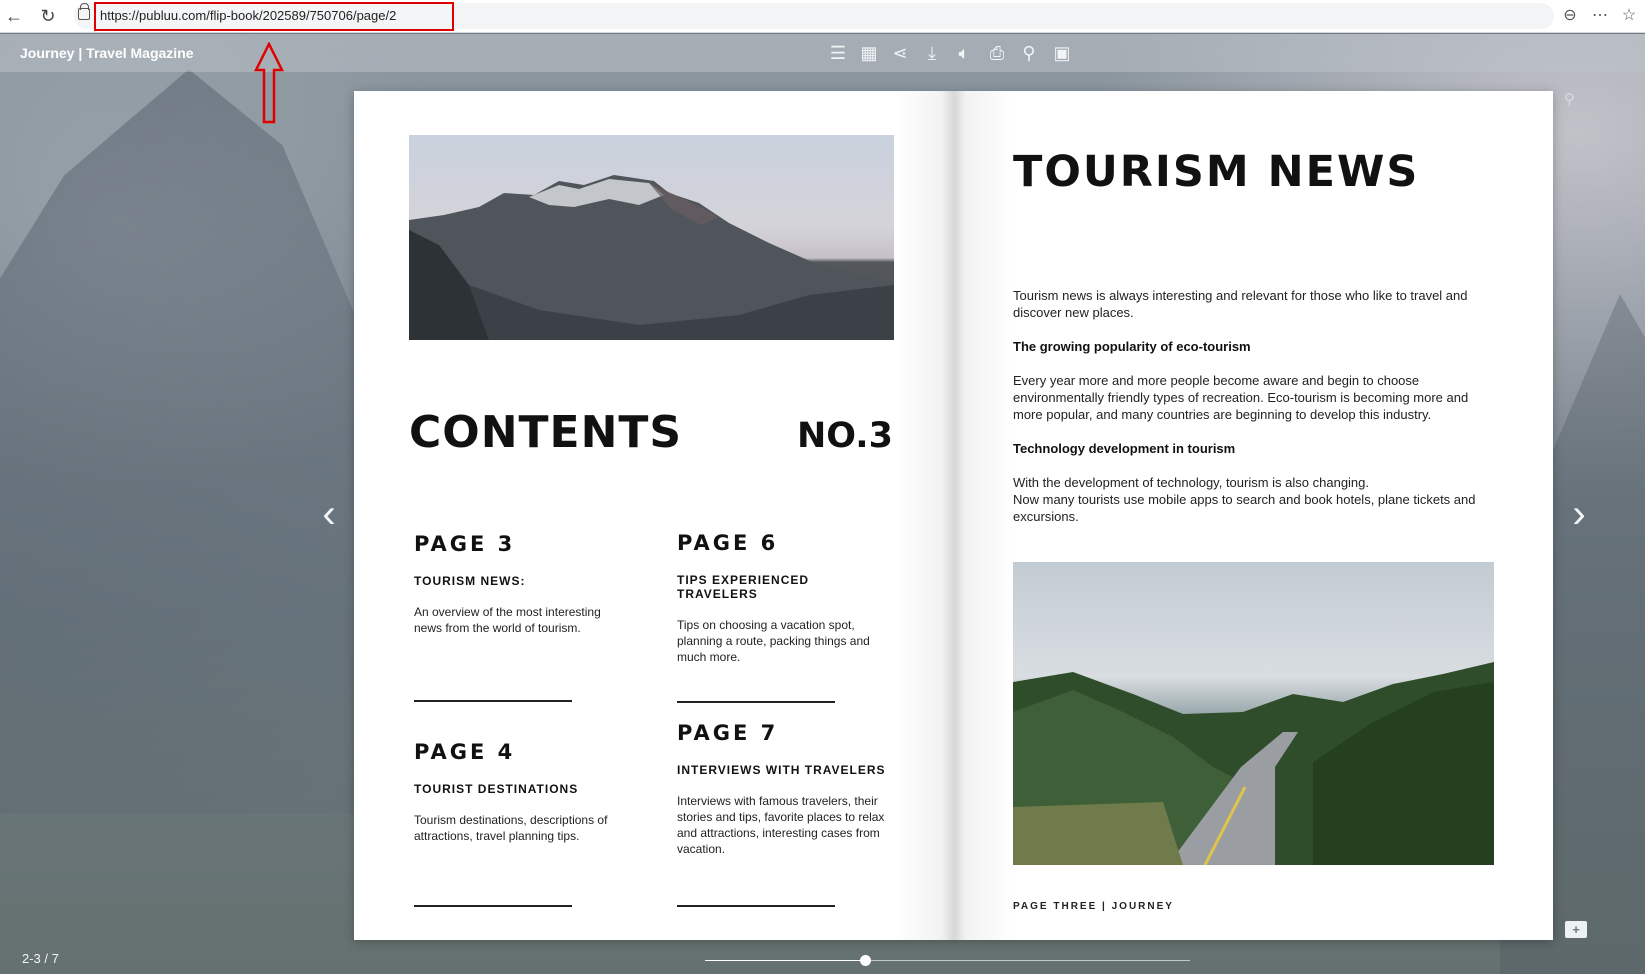 This screenshot has width=1645, height=974. I want to click on toc-page-number: PAGE 3, so click(465, 544).